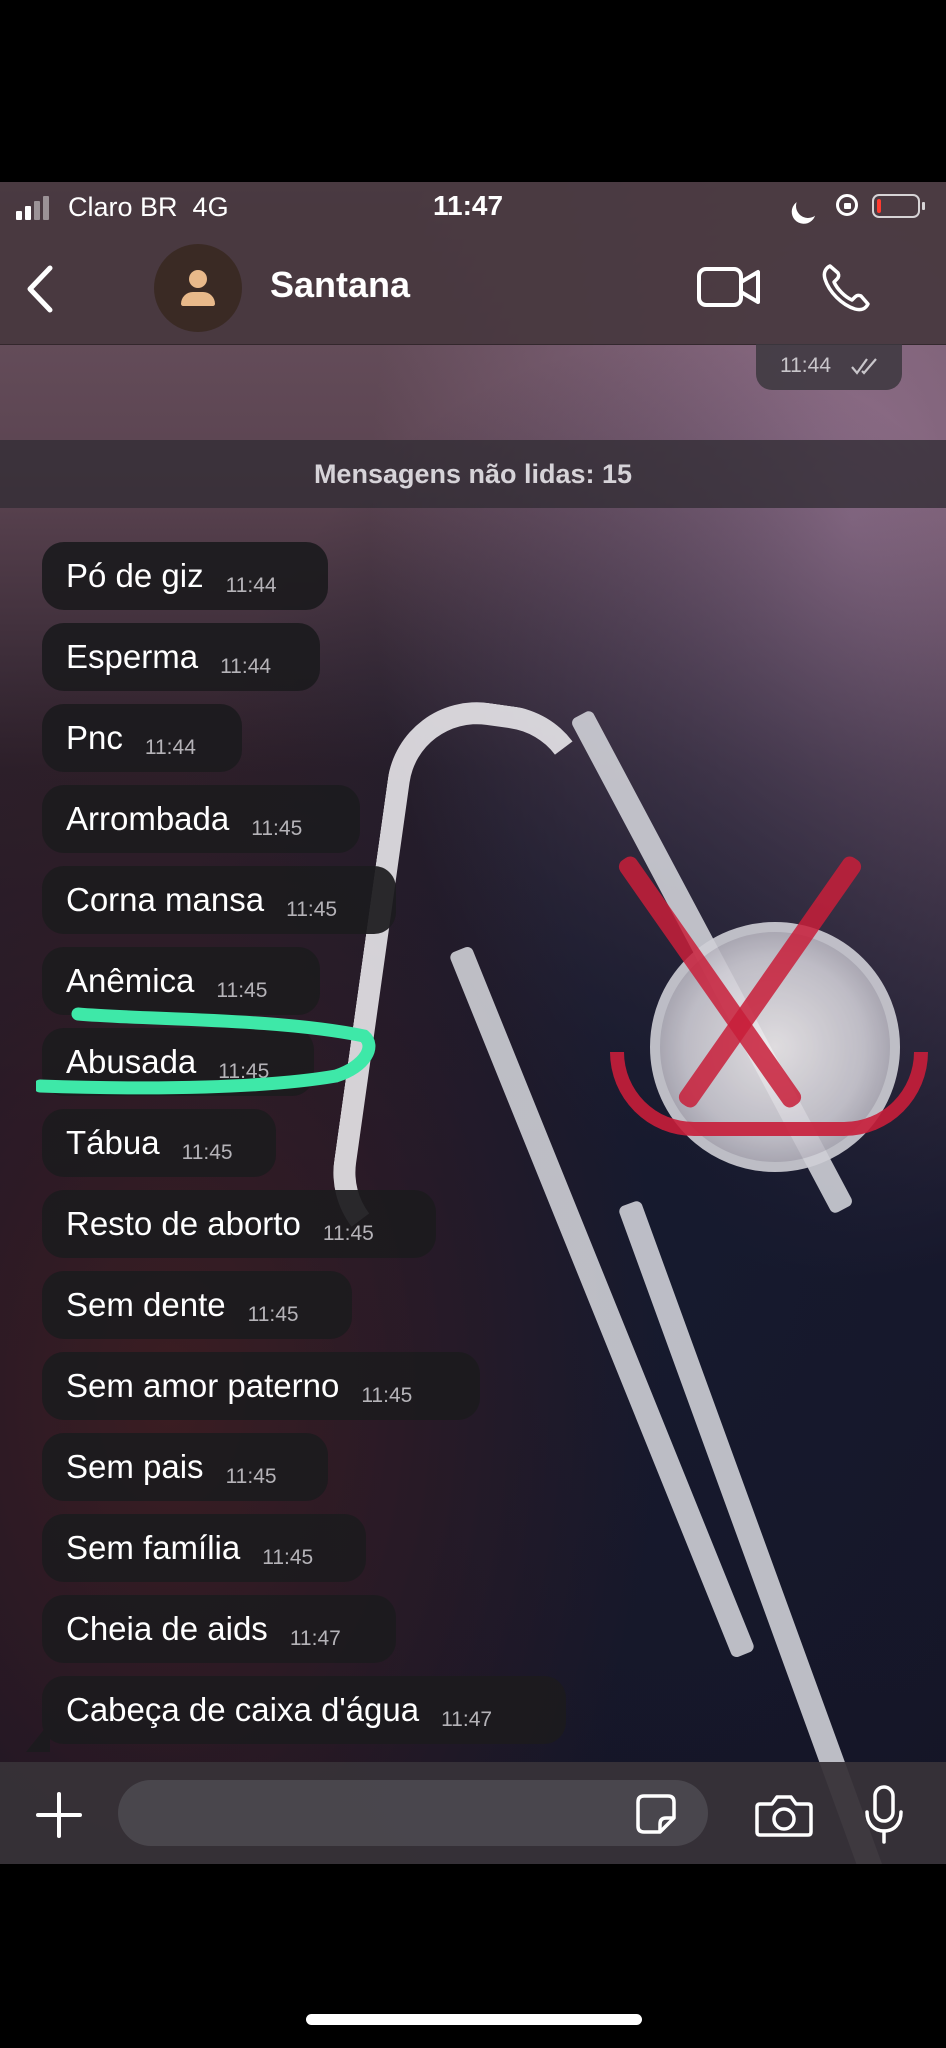  I want to click on message-bubble: Sem família 11:45, so click(204, 1548).